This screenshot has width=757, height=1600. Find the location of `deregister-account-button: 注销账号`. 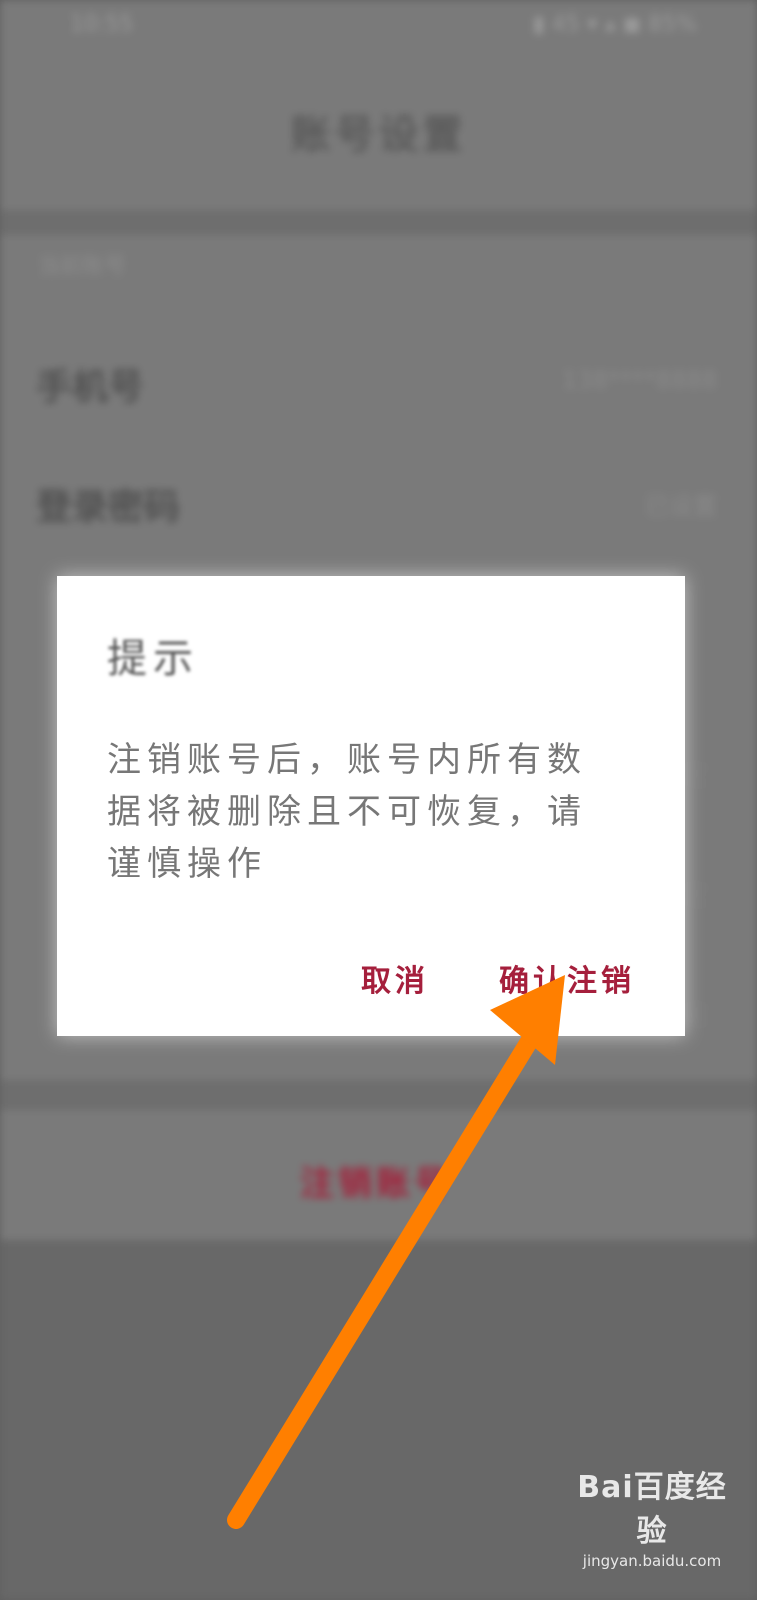

deregister-account-button: 注销账号 is located at coordinates (376, 1180).